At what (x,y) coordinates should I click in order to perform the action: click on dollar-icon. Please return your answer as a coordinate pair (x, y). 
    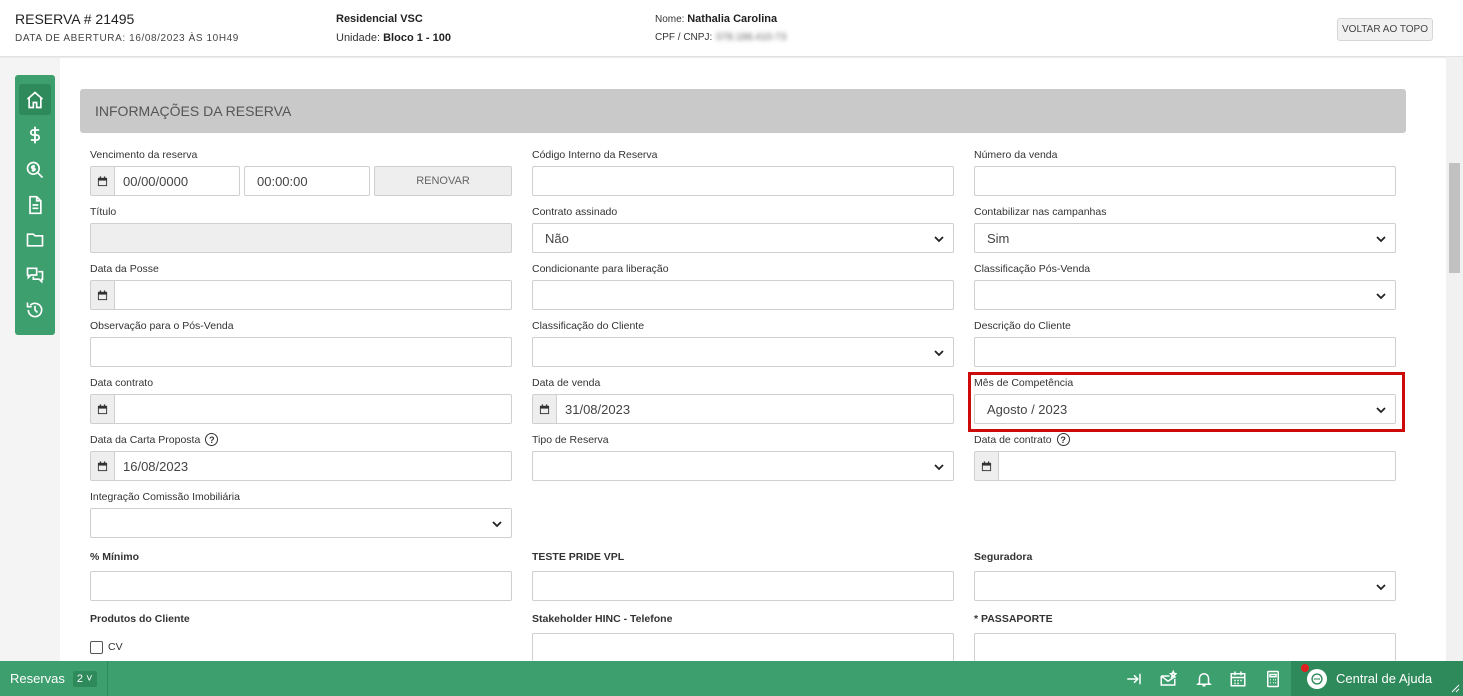
    Looking at the image, I should click on (35, 134).